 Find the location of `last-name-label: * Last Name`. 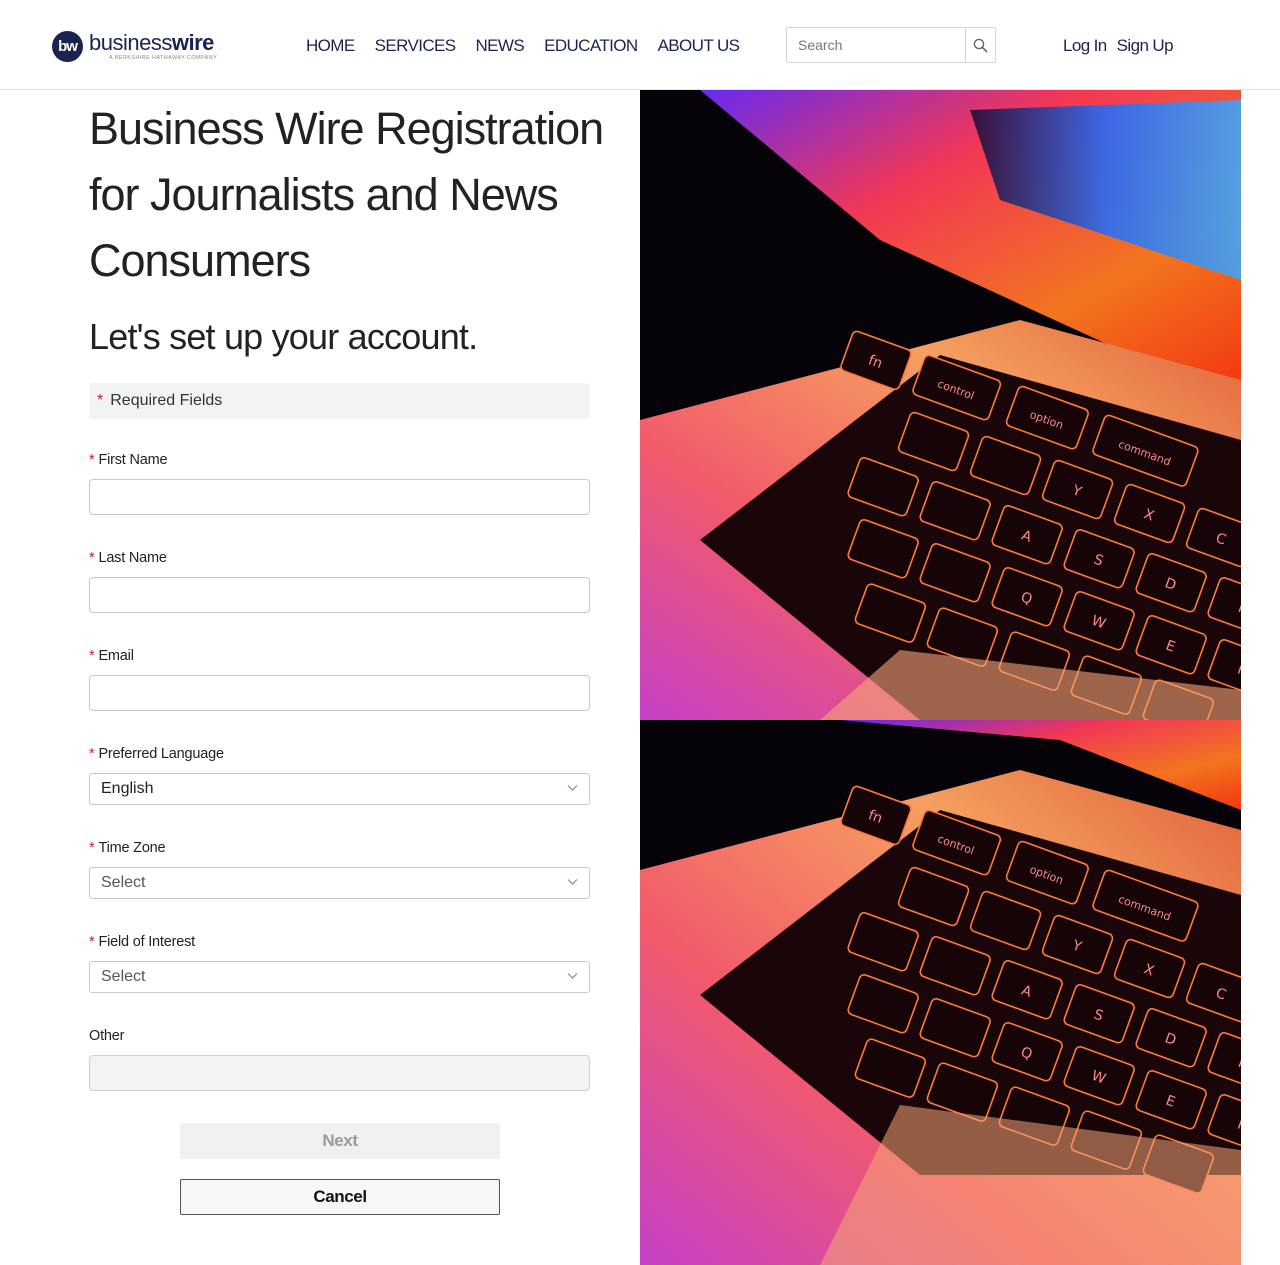

last-name-label: * Last Name is located at coordinates (128, 558).